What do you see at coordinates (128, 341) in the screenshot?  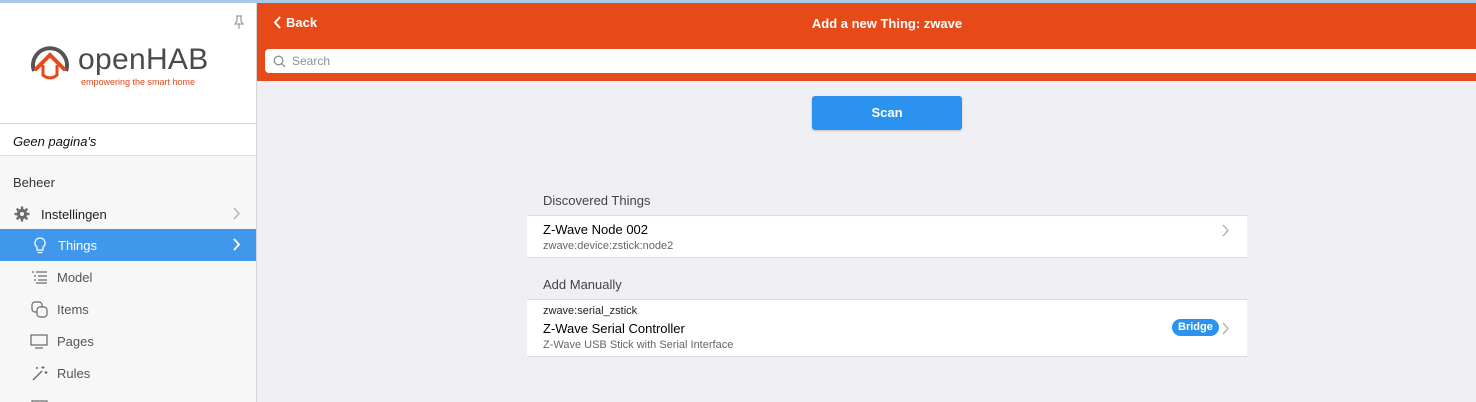 I see `sidebar-item-pages: Pages` at bounding box center [128, 341].